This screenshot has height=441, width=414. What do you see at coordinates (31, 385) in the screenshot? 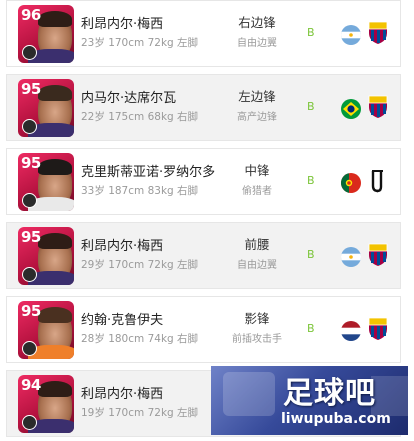
I see `player-rating: 94` at bounding box center [31, 385].